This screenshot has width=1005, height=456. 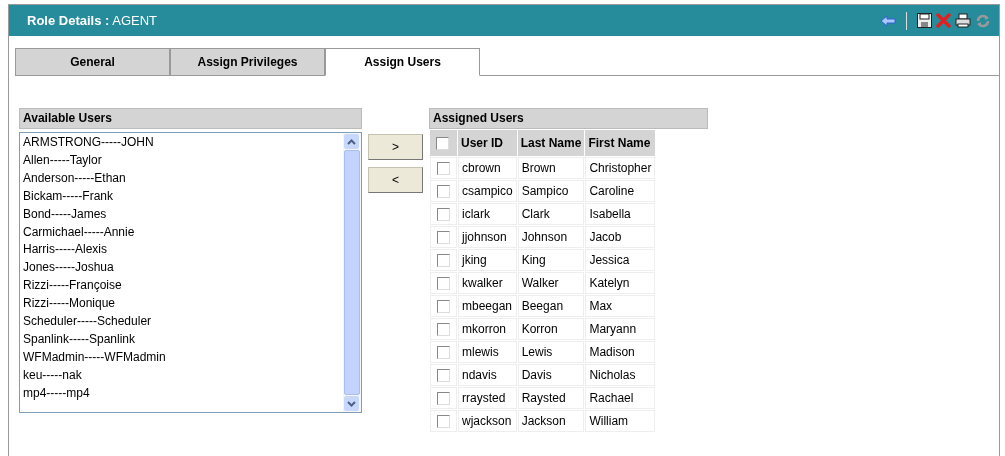 I want to click on table-cell: jjohnson, so click(x=487, y=237).